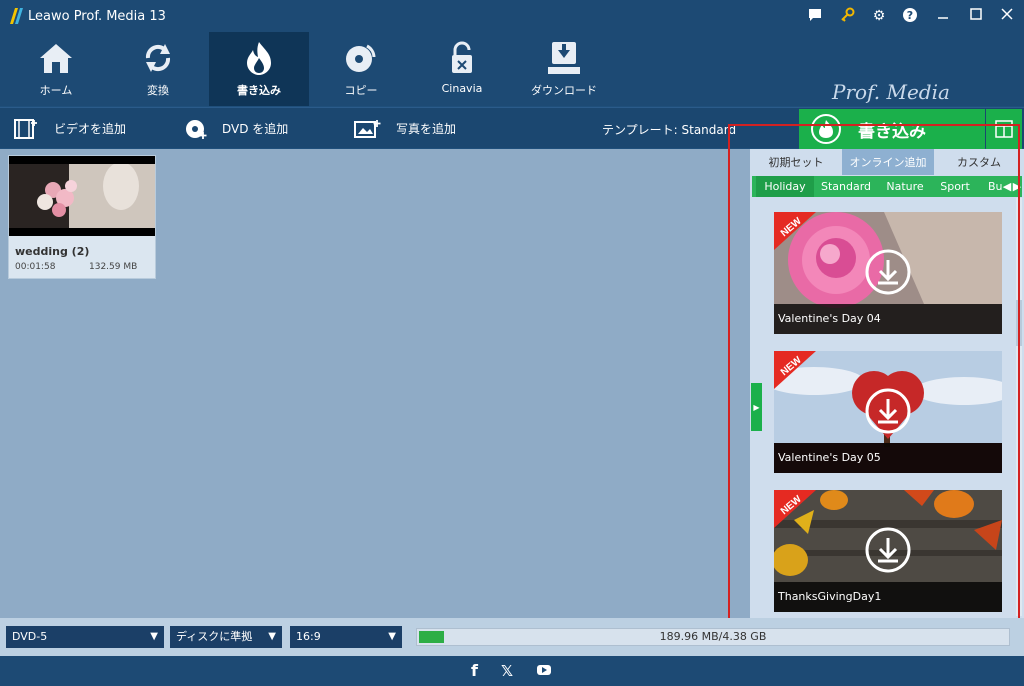 The image size is (1024, 686). What do you see at coordinates (991, 186) in the screenshot?
I see `category-business: Bu` at bounding box center [991, 186].